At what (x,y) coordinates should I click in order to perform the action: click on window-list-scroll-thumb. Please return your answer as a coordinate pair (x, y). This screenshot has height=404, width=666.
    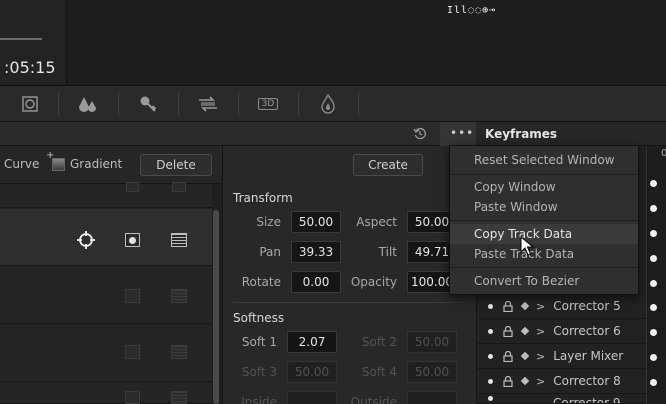
    Looking at the image, I should click on (216, 307).